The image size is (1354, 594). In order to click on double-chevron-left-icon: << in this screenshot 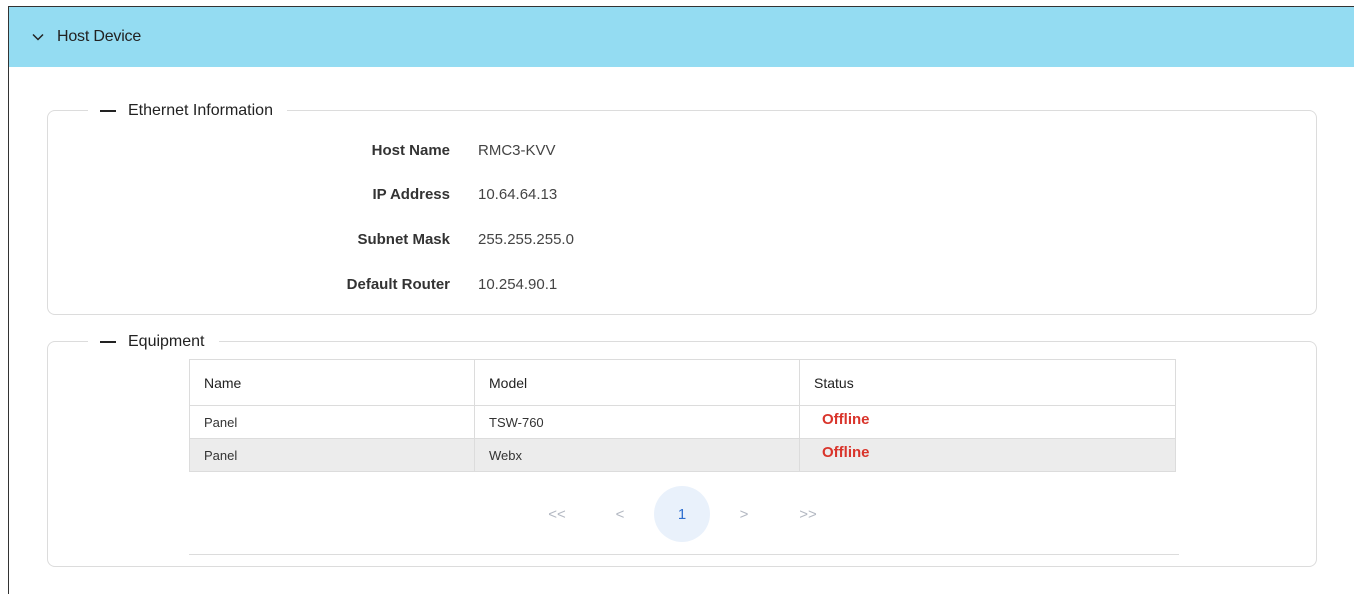, I will do `click(557, 514)`.